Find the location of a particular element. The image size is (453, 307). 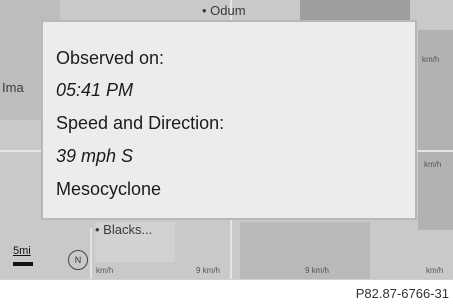

speed-direction-label: Speed and Direction: is located at coordinates (140, 123).